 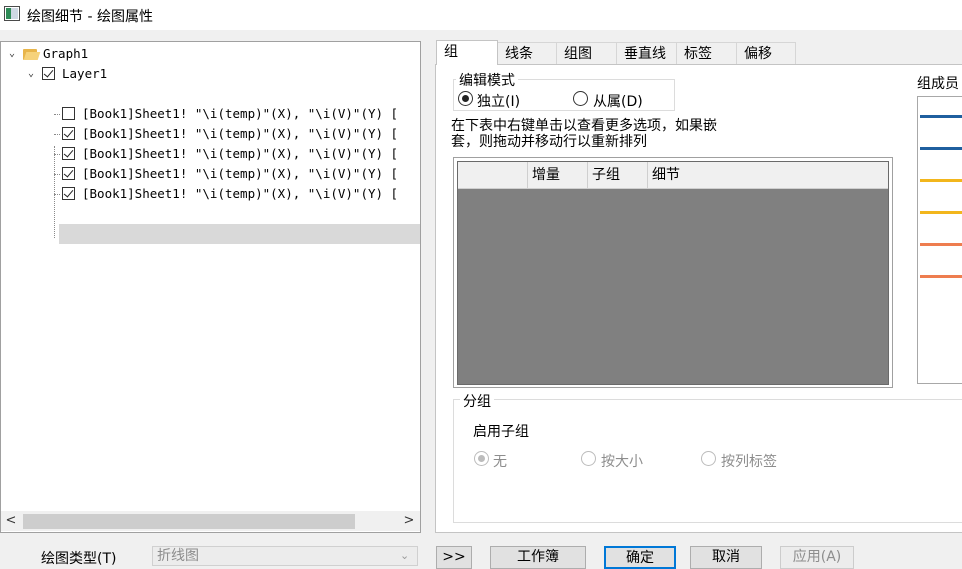 What do you see at coordinates (578, 54) in the screenshot?
I see `tab-label: 组图` at bounding box center [578, 54].